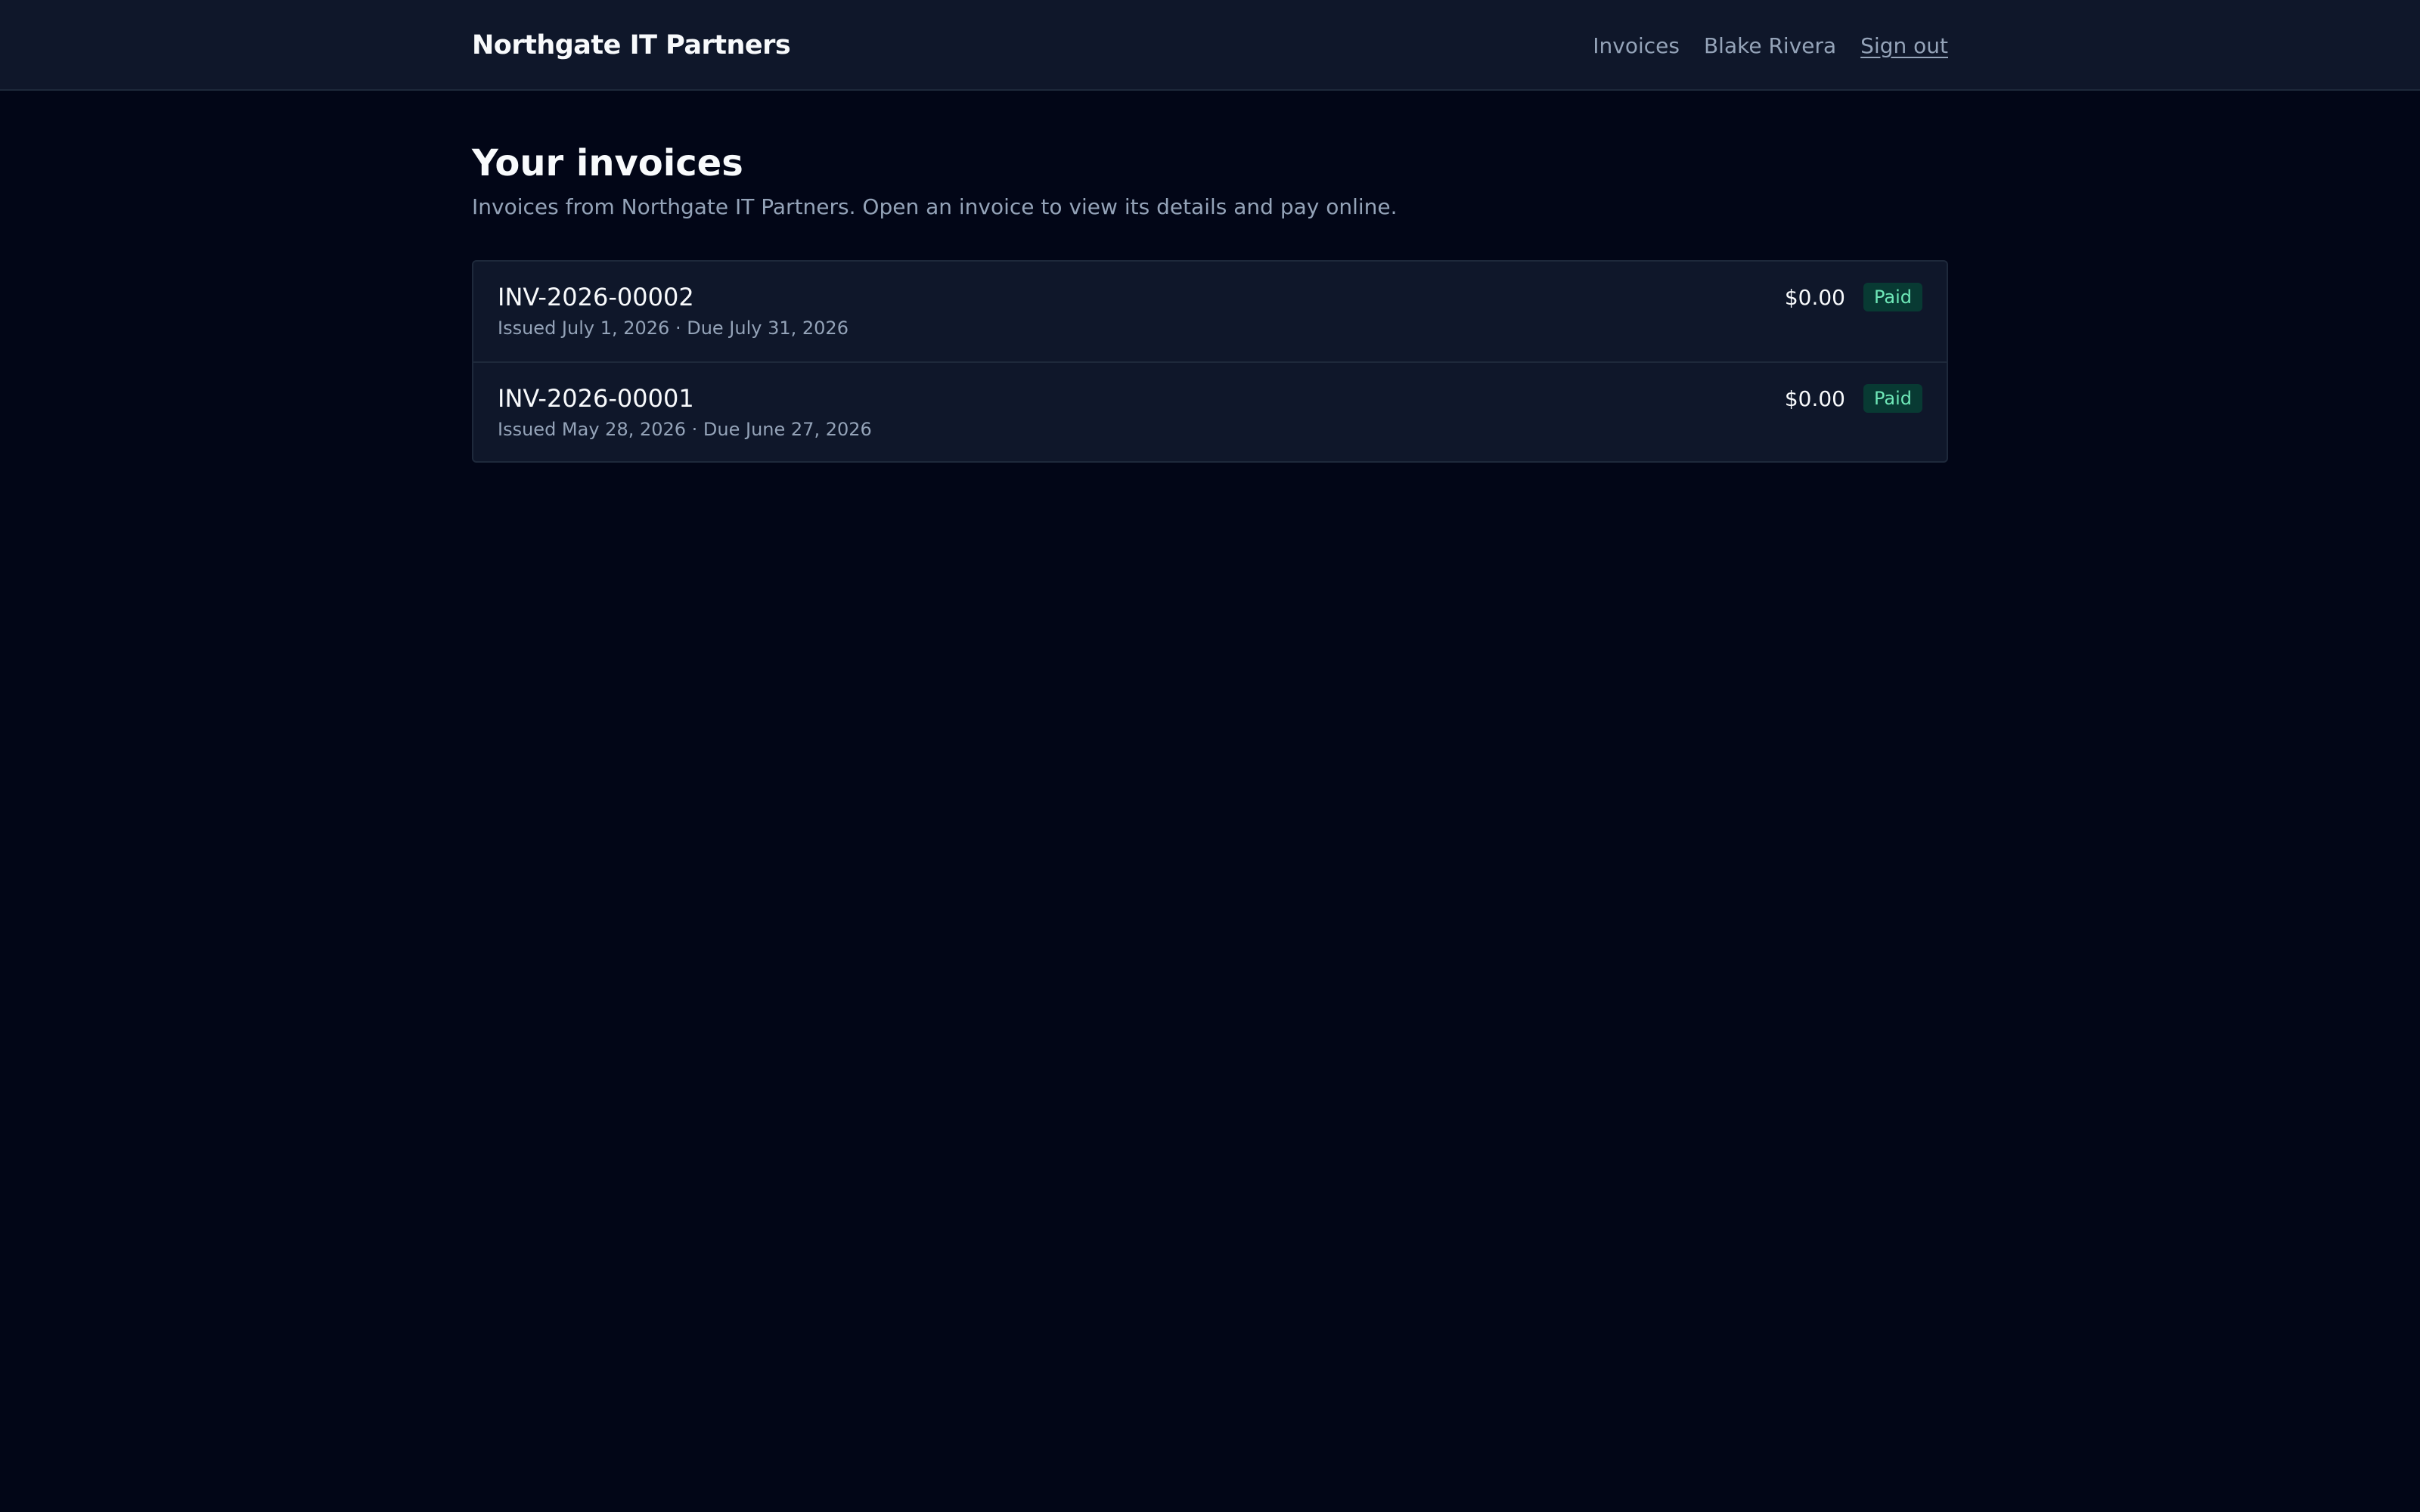 Image resolution: width=2420 pixels, height=1512 pixels. I want to click on user-name: Blake Rivera, so click(1770, 46).